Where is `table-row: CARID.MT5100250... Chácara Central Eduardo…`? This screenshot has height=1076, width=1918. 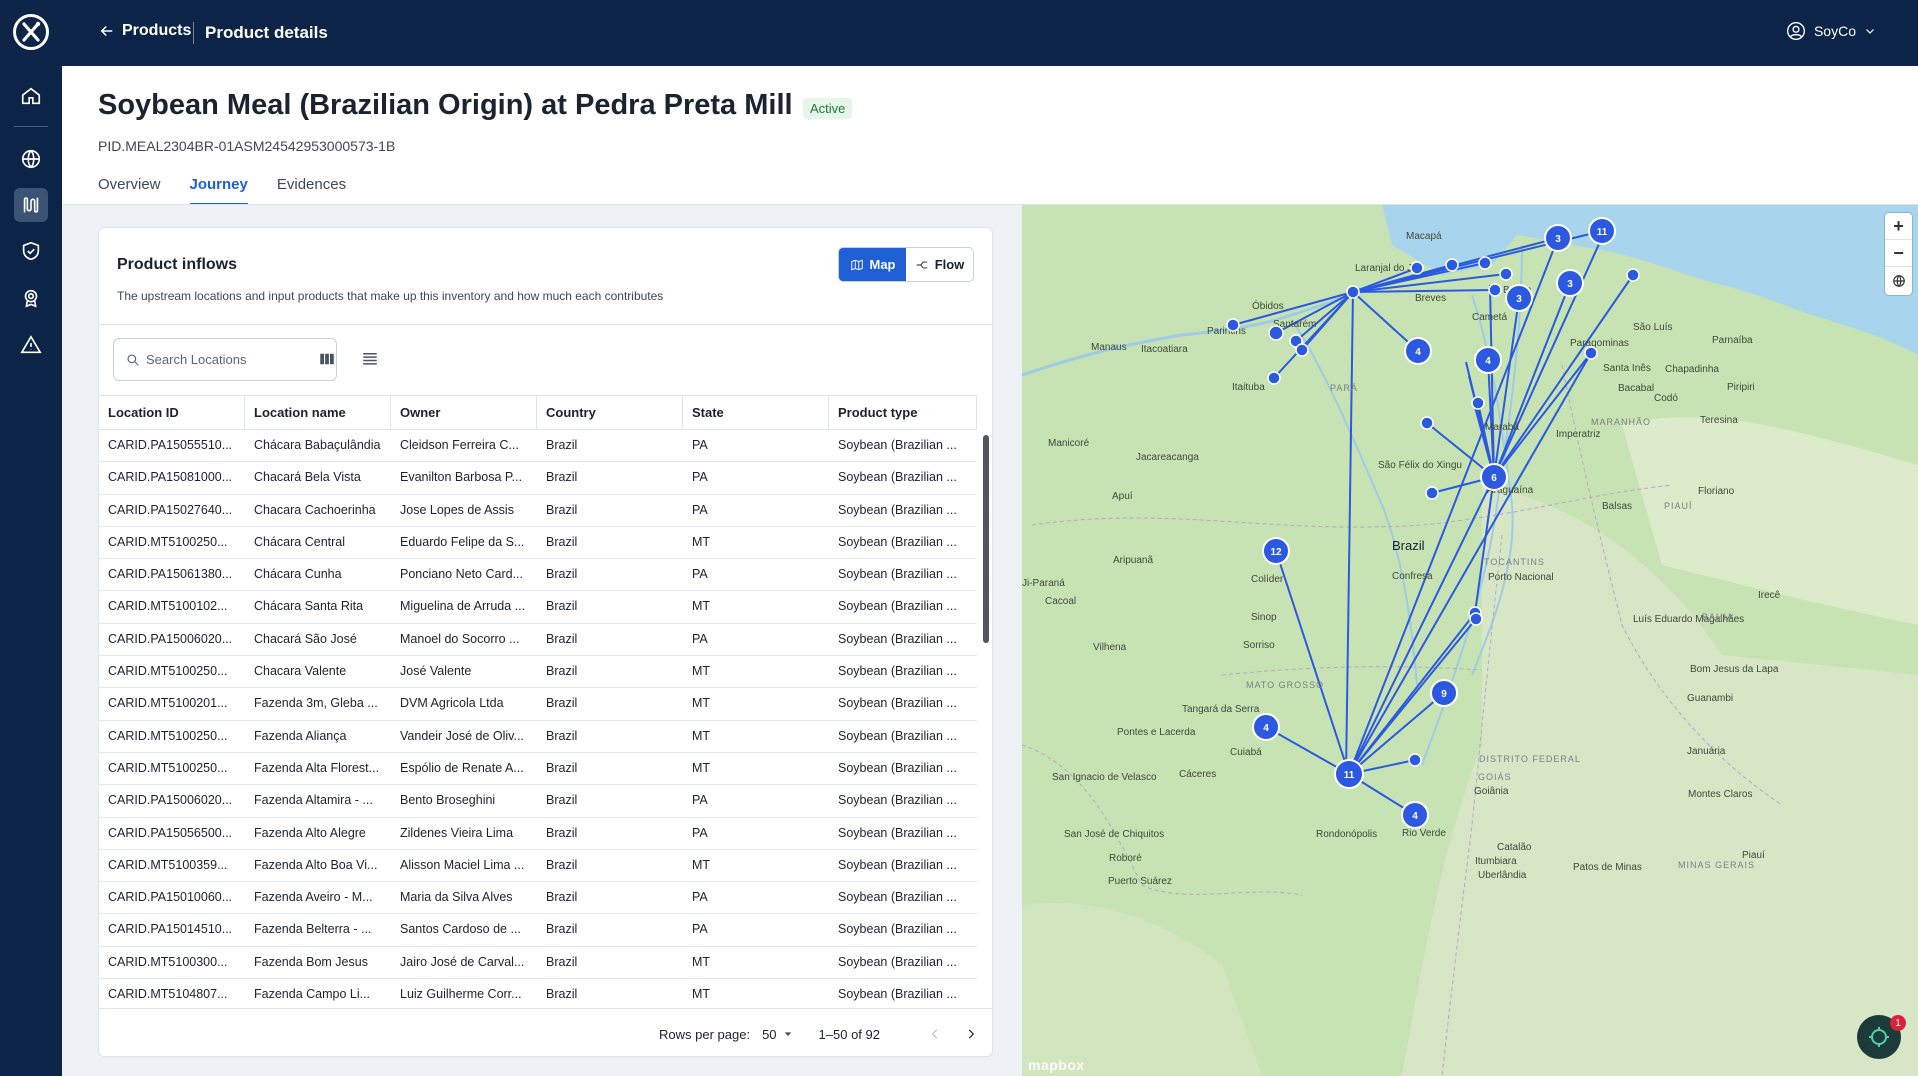
table-row: CARID.MT5100250... Chácara Central Eduardo… is located at coordinates (538, 543).